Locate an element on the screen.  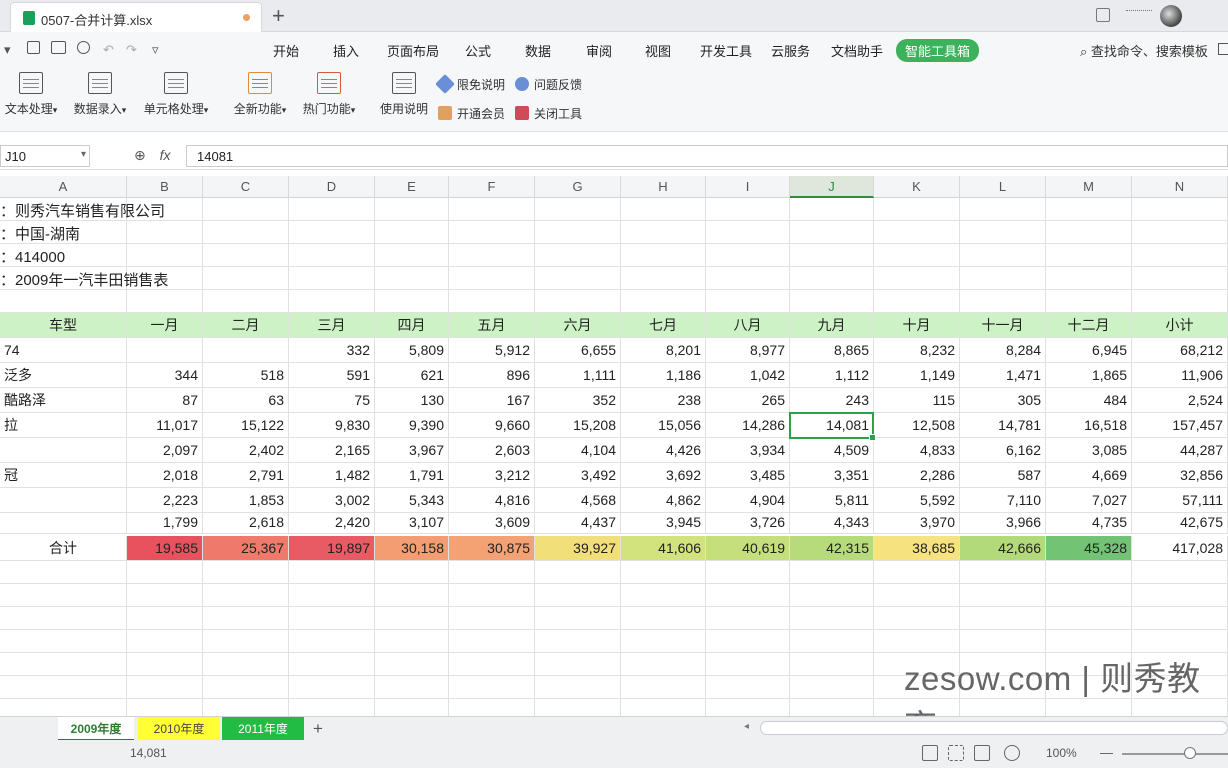
value-cell: 1,149 is located at coordinates (917, 375).